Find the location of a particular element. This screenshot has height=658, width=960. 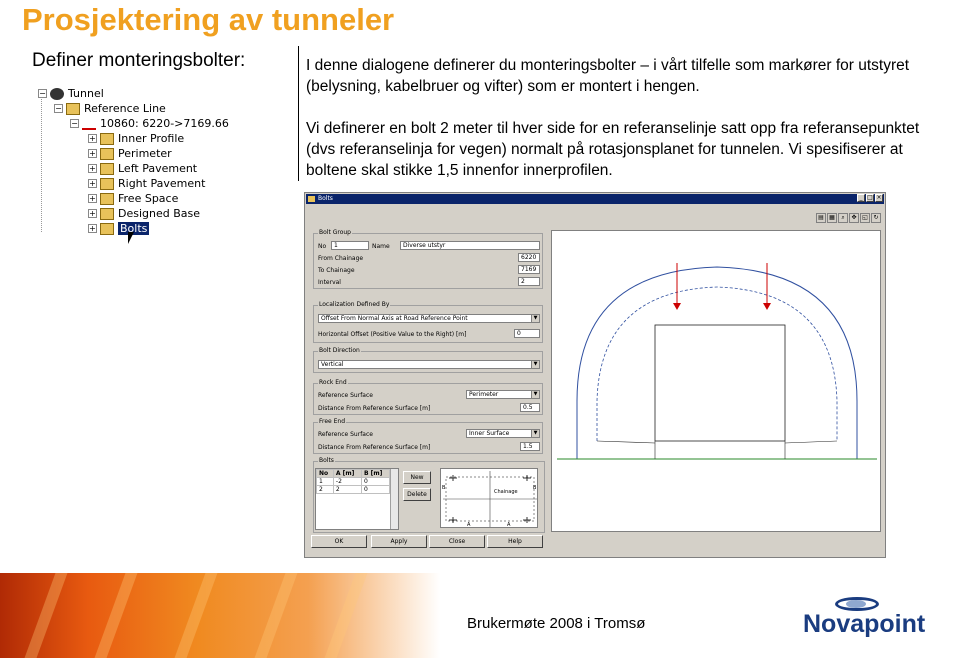

dialog-titlebar: Bolts is located at coordinates (595, 199).